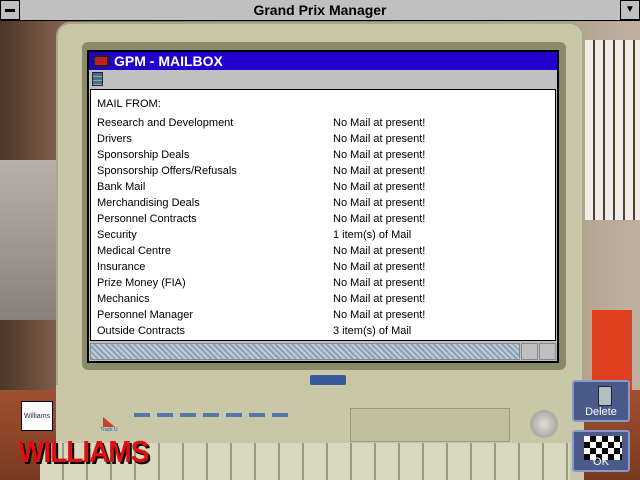  Describe the element at coordinates (145, 315) in the screenshot. I see `mail-sender: Personnel Manager` at that location.